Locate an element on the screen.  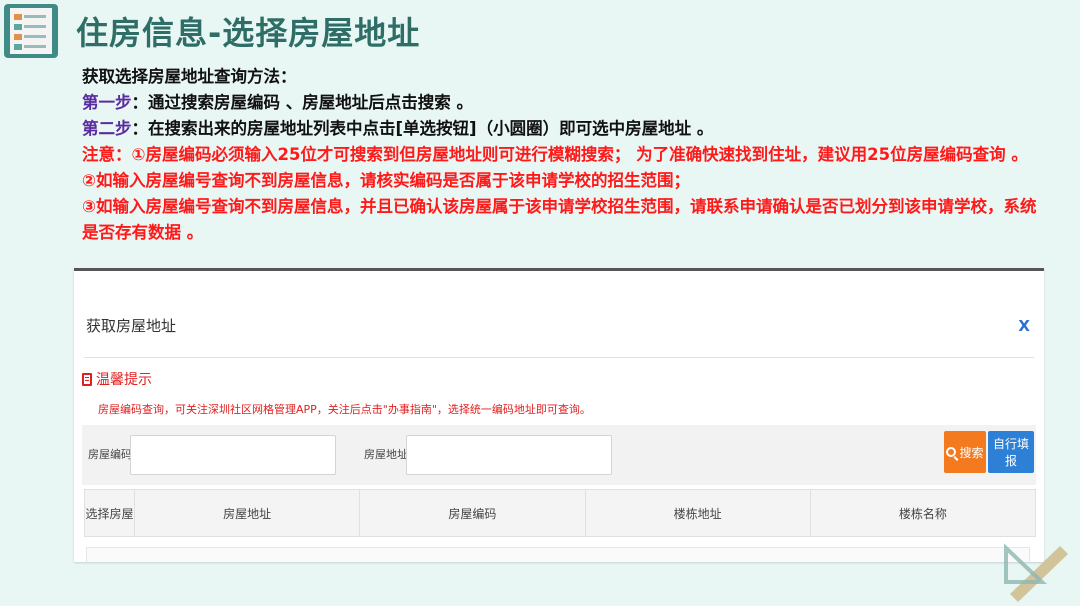
close-icon: X is located at coordinates (1024, 326).